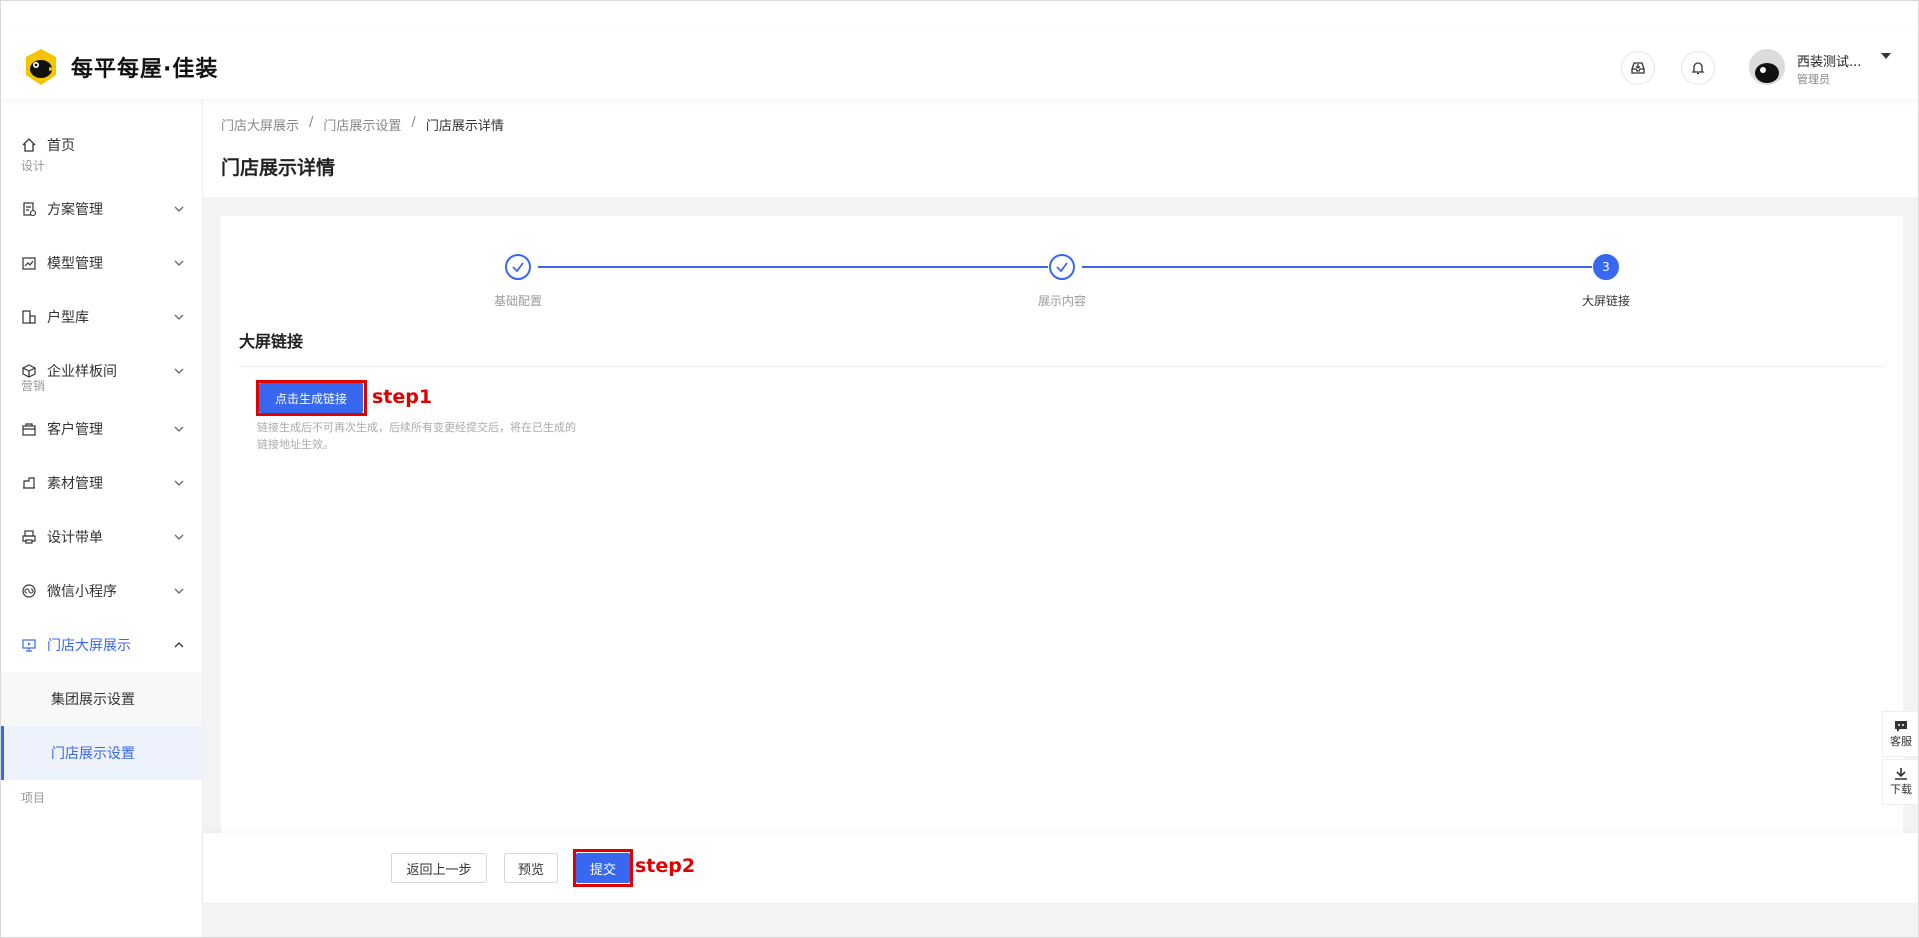 The height and width of the screenshot is (938, 1919). Describe the element at coordinates (101, 753) in the screenshot. I see `sidebar-subitem-store-display: 门店展示设置` at that location.